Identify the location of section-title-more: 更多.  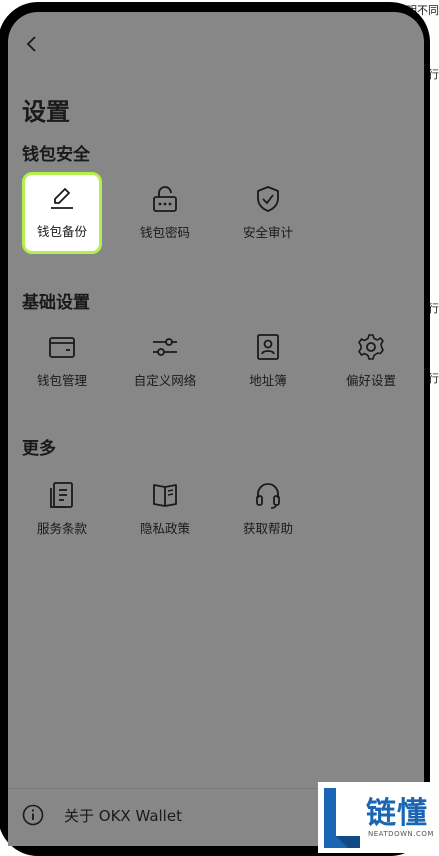
(39, 449).